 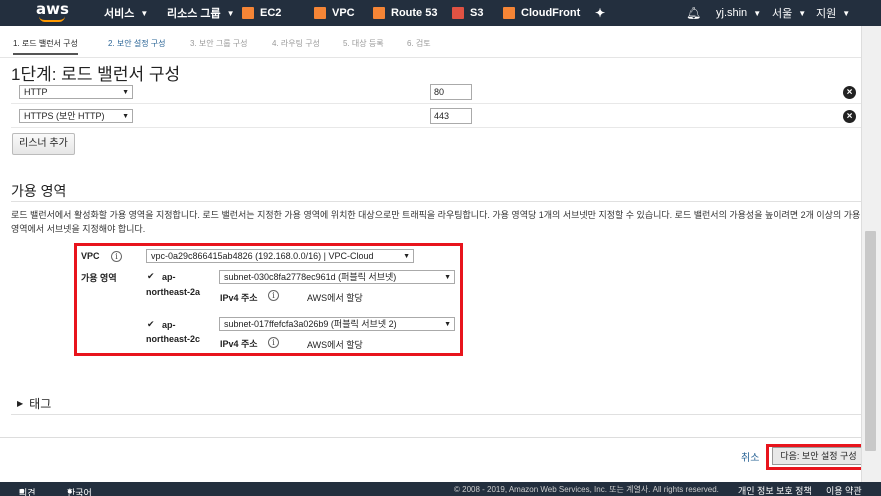 I want to click on add-listener-button: 리스너 추가, so click(x=43, y=144).